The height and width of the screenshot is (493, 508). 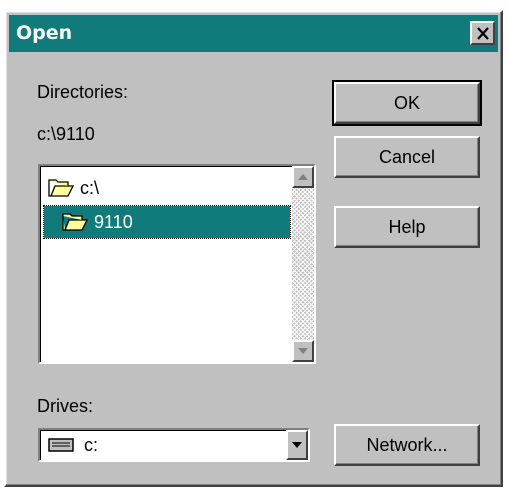 What do you see at coordinates (407, 157) in the screenshot?
I see `cancel-button: Cancel` at bounding box center [407, 157].